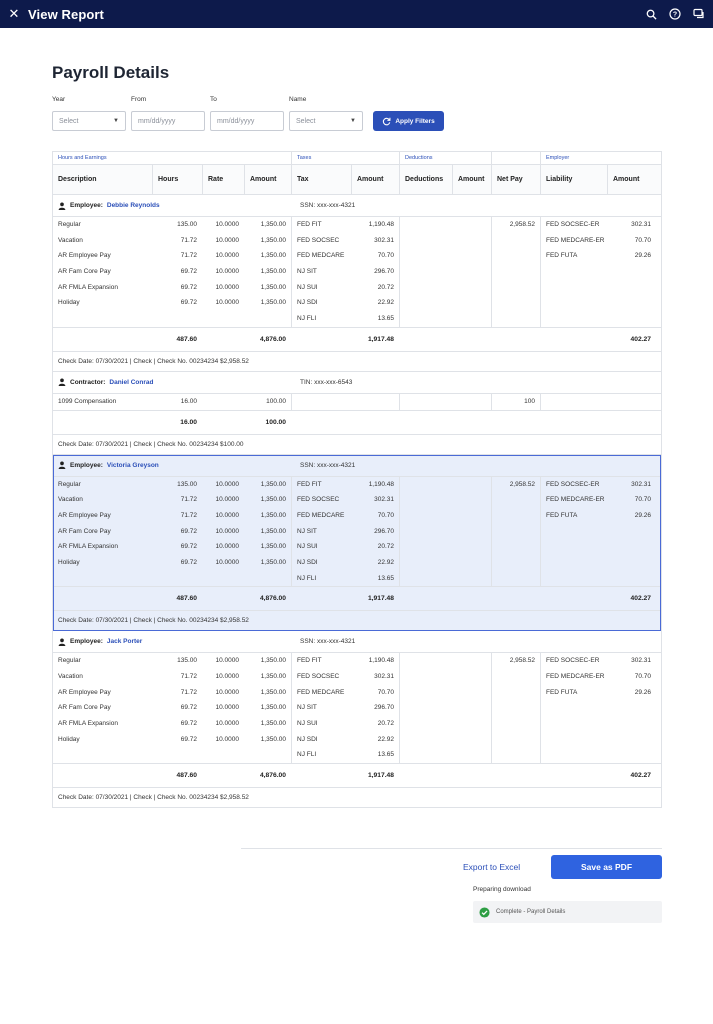 This screenshot has height=1024, width=713. What do you see at coordinates (321, 225) in the screenshot?
I see `tax-name: FED FIT` at bounding box center [321, 225].